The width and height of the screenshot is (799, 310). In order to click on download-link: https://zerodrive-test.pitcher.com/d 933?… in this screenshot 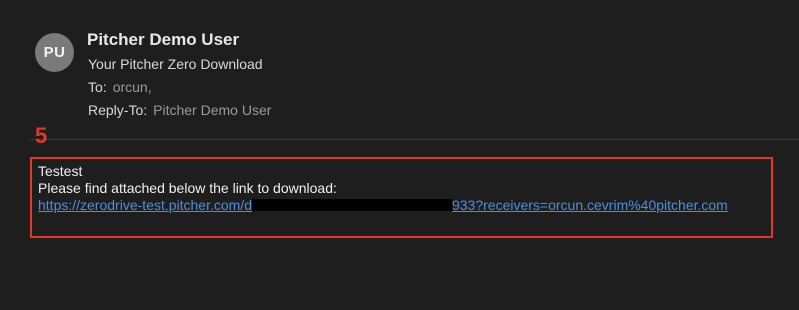, I will do `click(383, 205)`.